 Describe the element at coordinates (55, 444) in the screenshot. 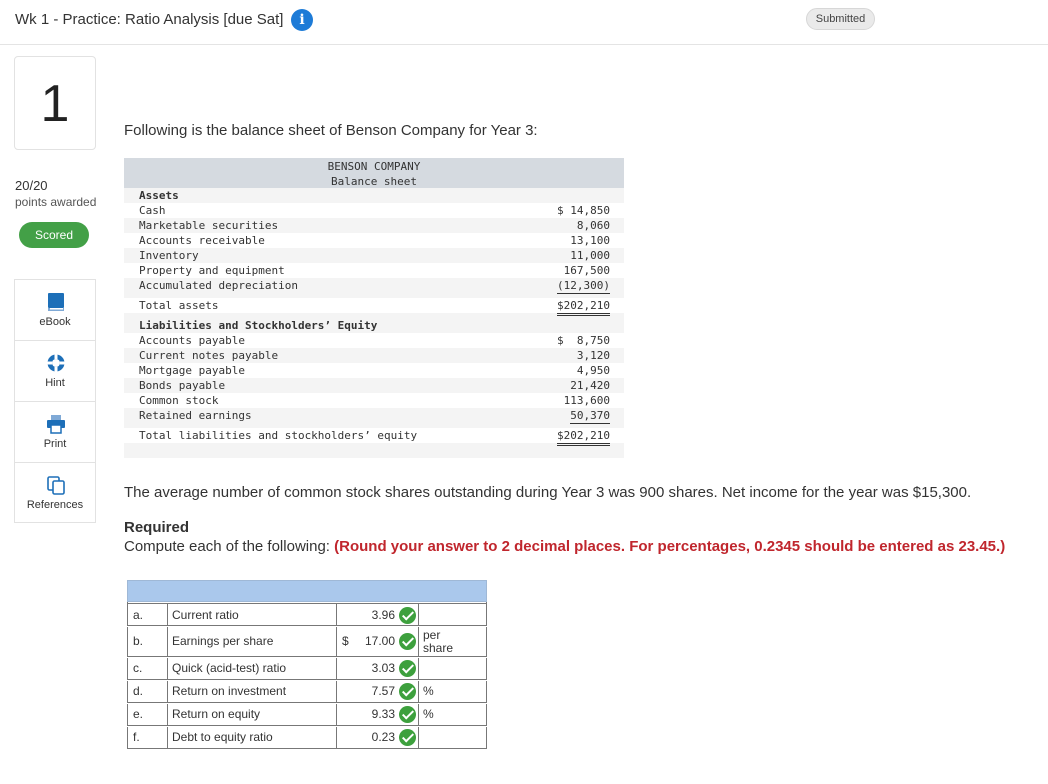

I see `print-label: Print` at that location.